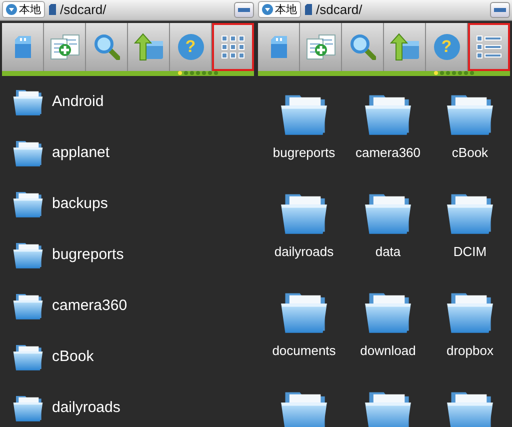 The width and height of the screenshot is (512, 427). I want to click on folder-tile: documents, so click(304, 323).